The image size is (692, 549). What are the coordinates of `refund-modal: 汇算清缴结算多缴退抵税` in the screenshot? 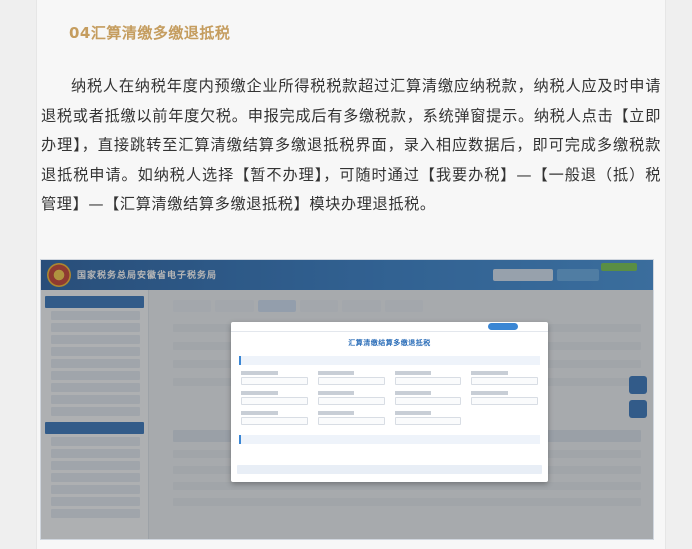 It's located at (389, 402).